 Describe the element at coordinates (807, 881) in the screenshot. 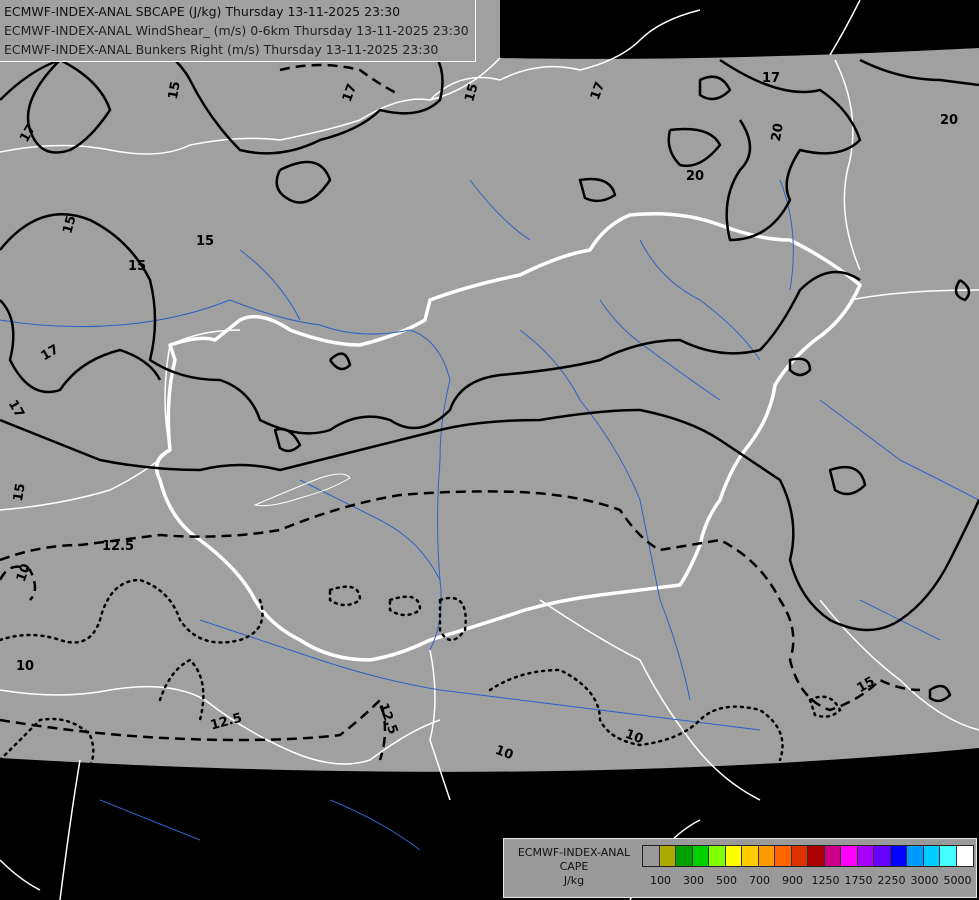

I see `legend-ticks: 100 300 500 700 900 1250 1750 2250 3000 5000` at that location.